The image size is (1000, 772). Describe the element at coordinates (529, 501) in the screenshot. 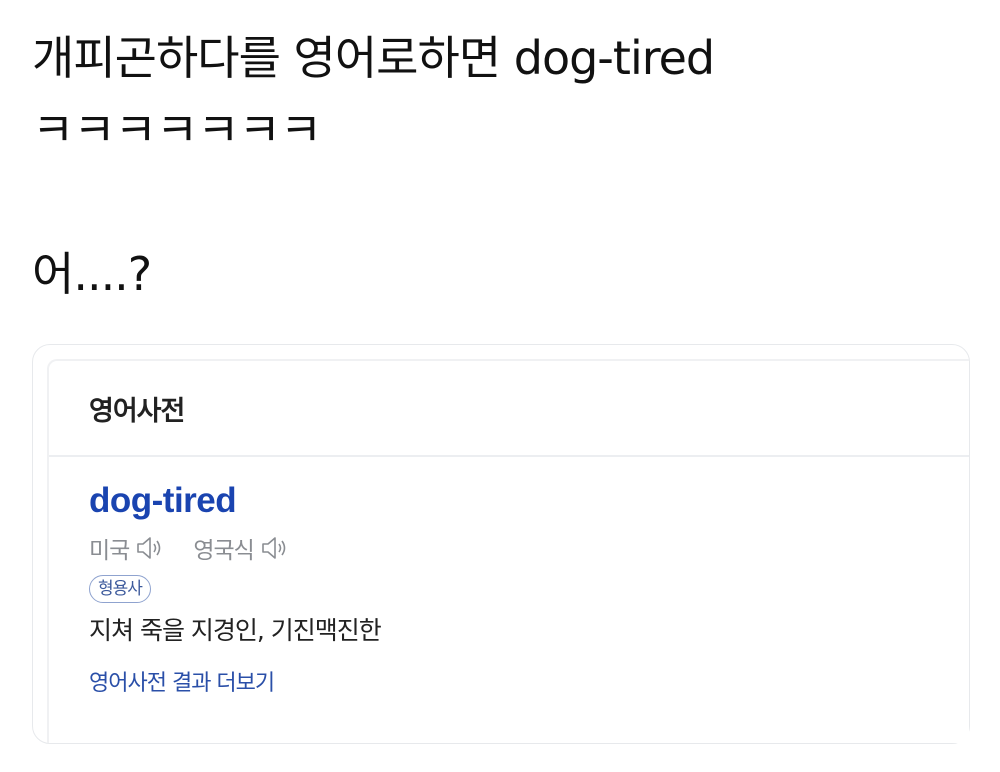

I see `dictionary-word: dog-tired` at that location.